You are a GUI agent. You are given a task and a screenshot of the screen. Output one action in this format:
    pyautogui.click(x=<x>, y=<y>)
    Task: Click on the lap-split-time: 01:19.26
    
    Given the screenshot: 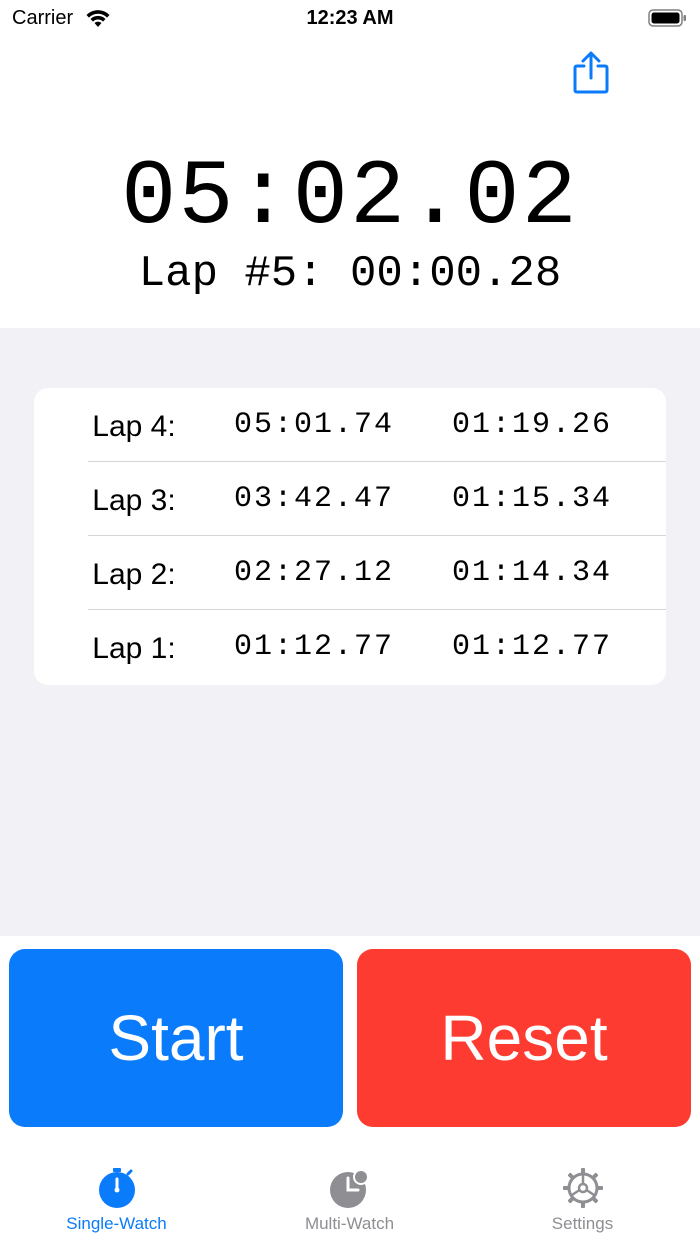 What is the action you would take?
    pyautogui.click(x=532, y=425)
    